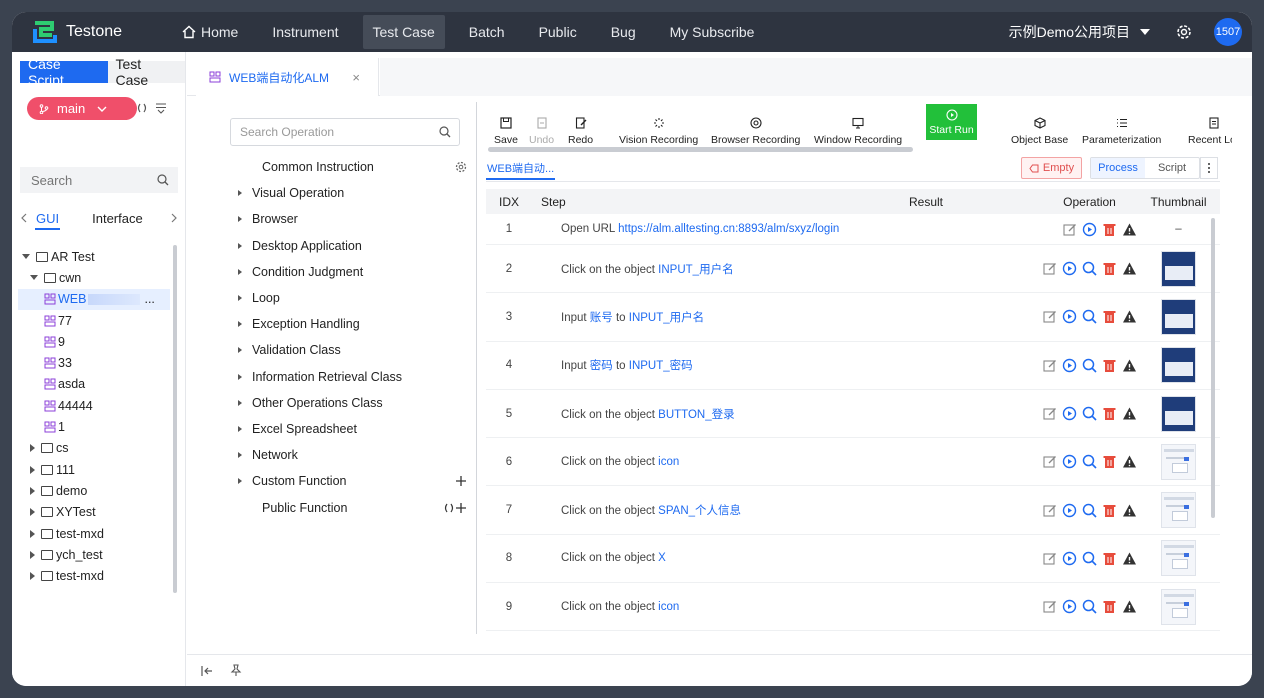 The image size is (1264, 698). Describe the element at coordinates (349, 298) in the screenshot. I see `operation-category-5: Loop` at that location.